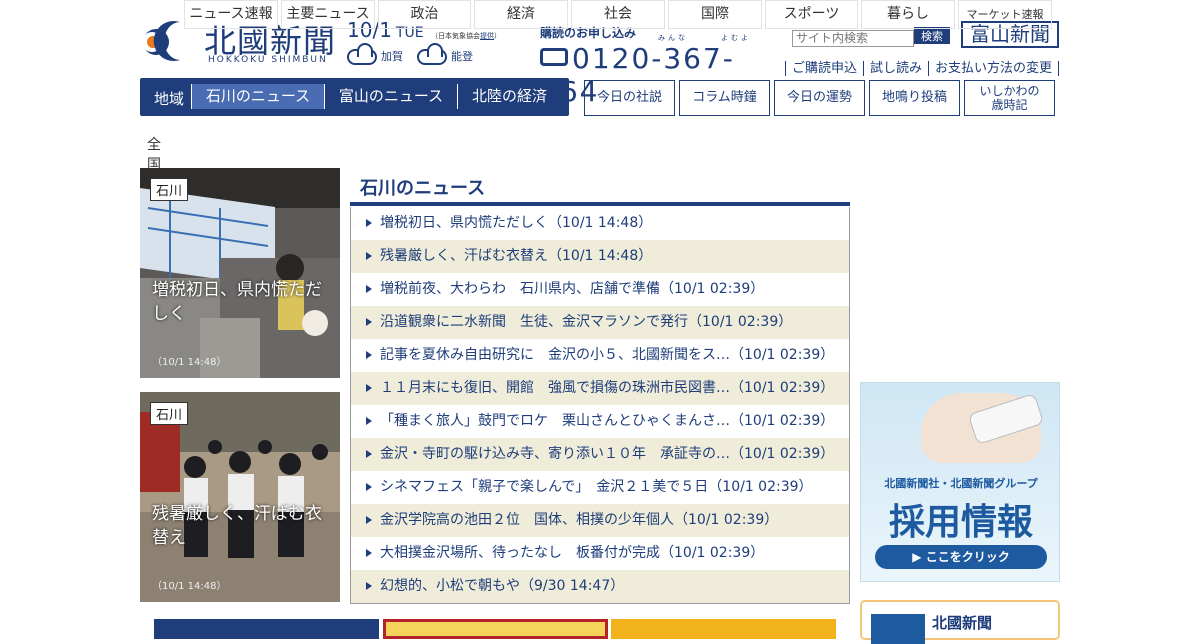 This screenshot has height=644, width=1200. I want to click on photo-story-1: 石川 増税初日、県内慌ただしく （10/1 14:48）, so click(240, 273).